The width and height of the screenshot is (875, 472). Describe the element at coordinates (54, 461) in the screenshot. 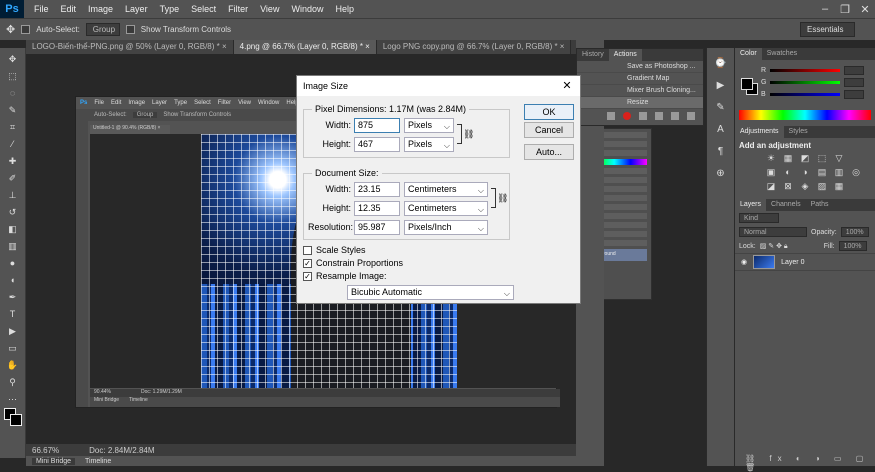

I see `tab-mini-bridge: Mini Bridge` at that location.